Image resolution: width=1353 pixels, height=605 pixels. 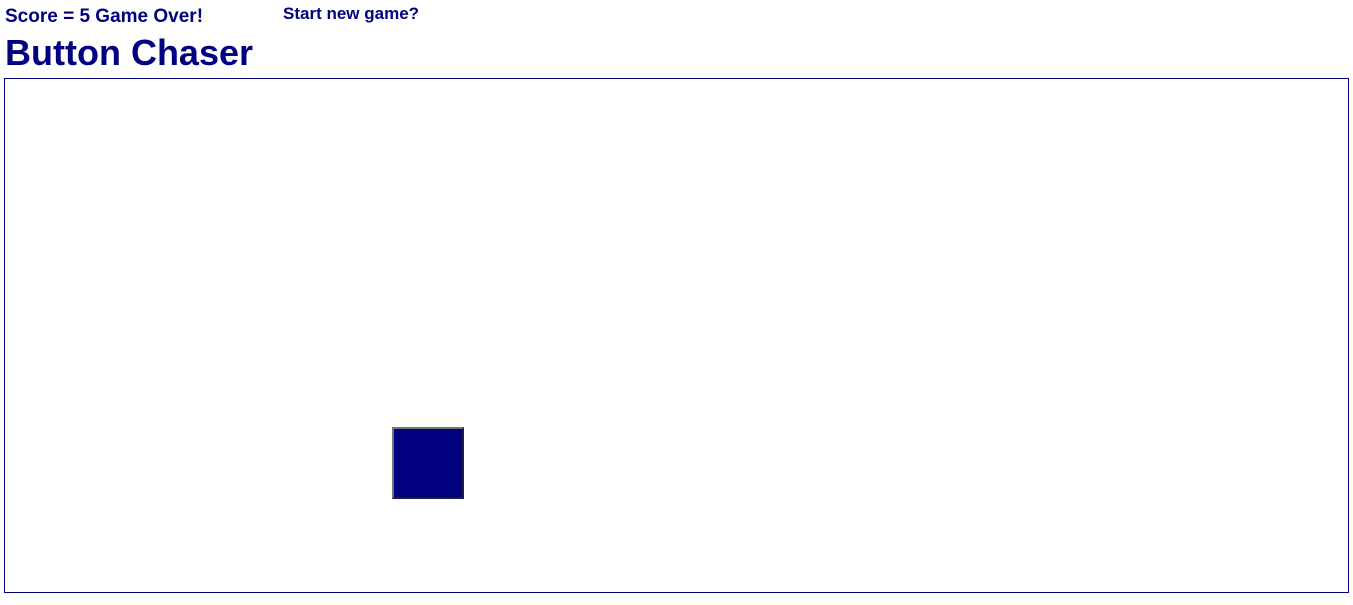 What do you see at coordinates (428, 463) in the screenshot?
I see `chase-button` at bounding box center [428, 463].